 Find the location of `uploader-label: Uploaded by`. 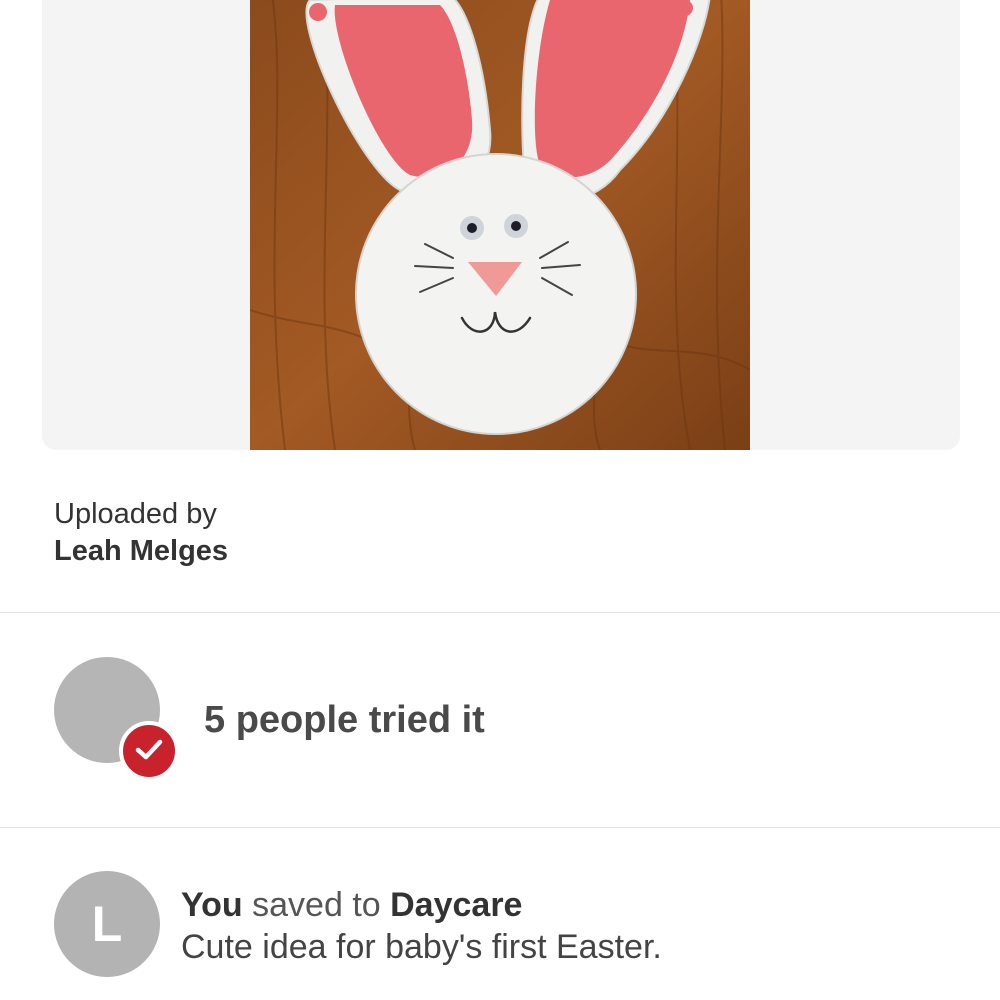

uploader-label: Uploaded by is located at coordinates (135, 514).